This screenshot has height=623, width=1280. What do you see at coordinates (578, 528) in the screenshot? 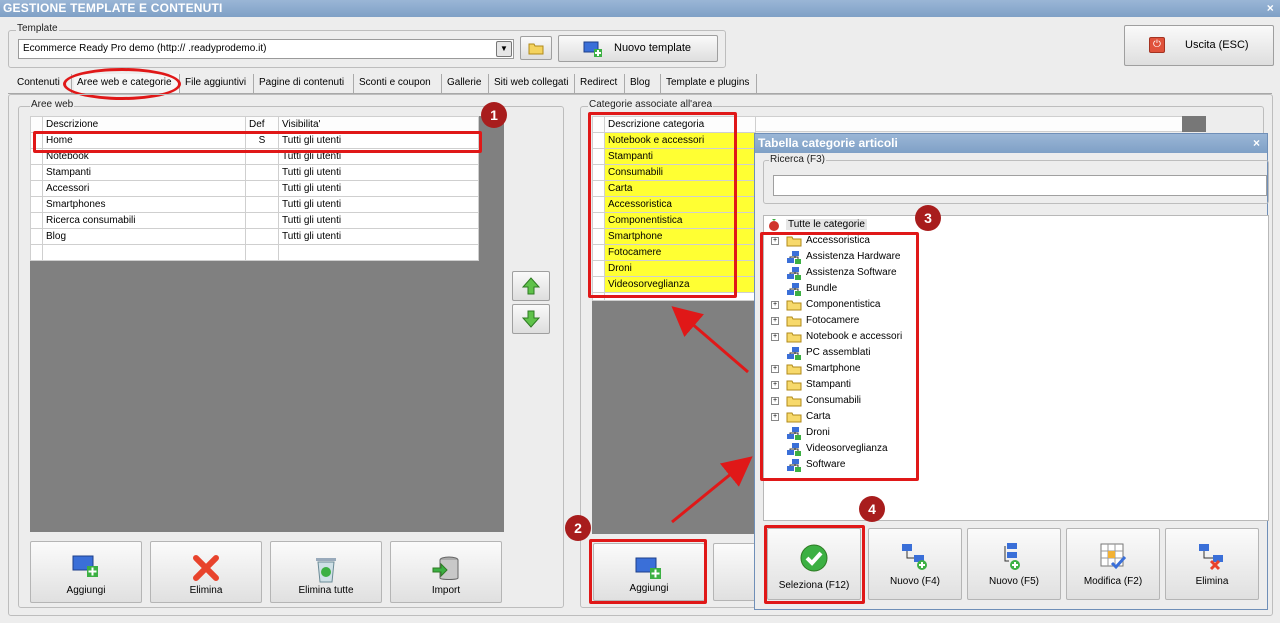
I see `marker-2: 2` at bounding box center [578, 528].